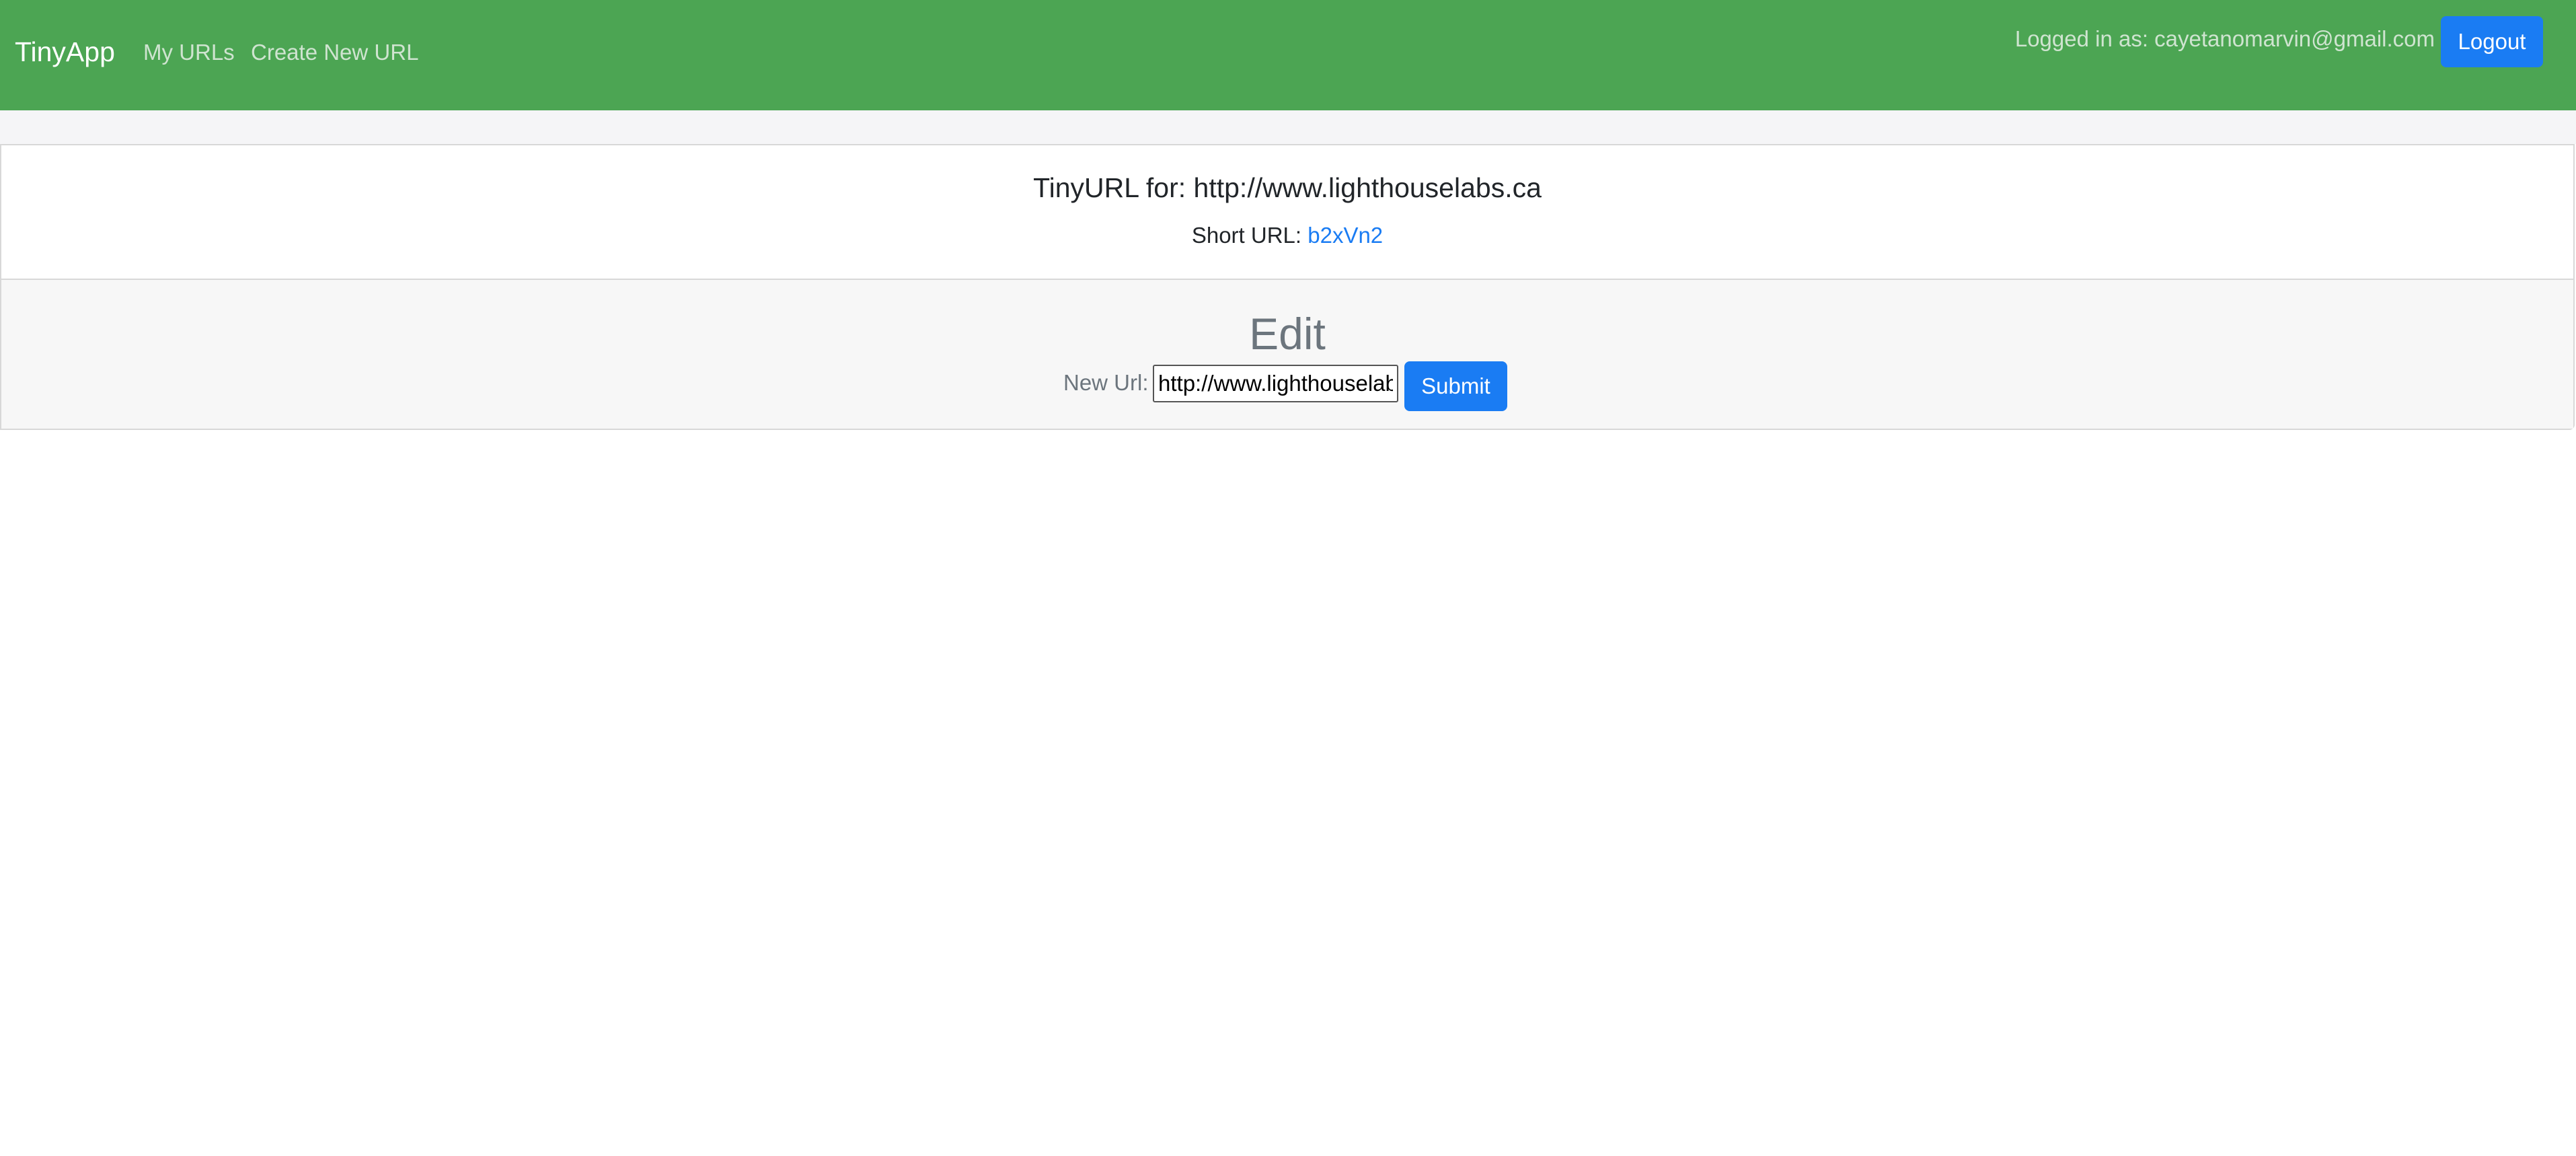 Image resolution: width=2576 pixels, height=1156 pixels. Describe the element at coordinates (1249, 236) in the screenshot. I see `short-url-label: Short URL:` at that location.